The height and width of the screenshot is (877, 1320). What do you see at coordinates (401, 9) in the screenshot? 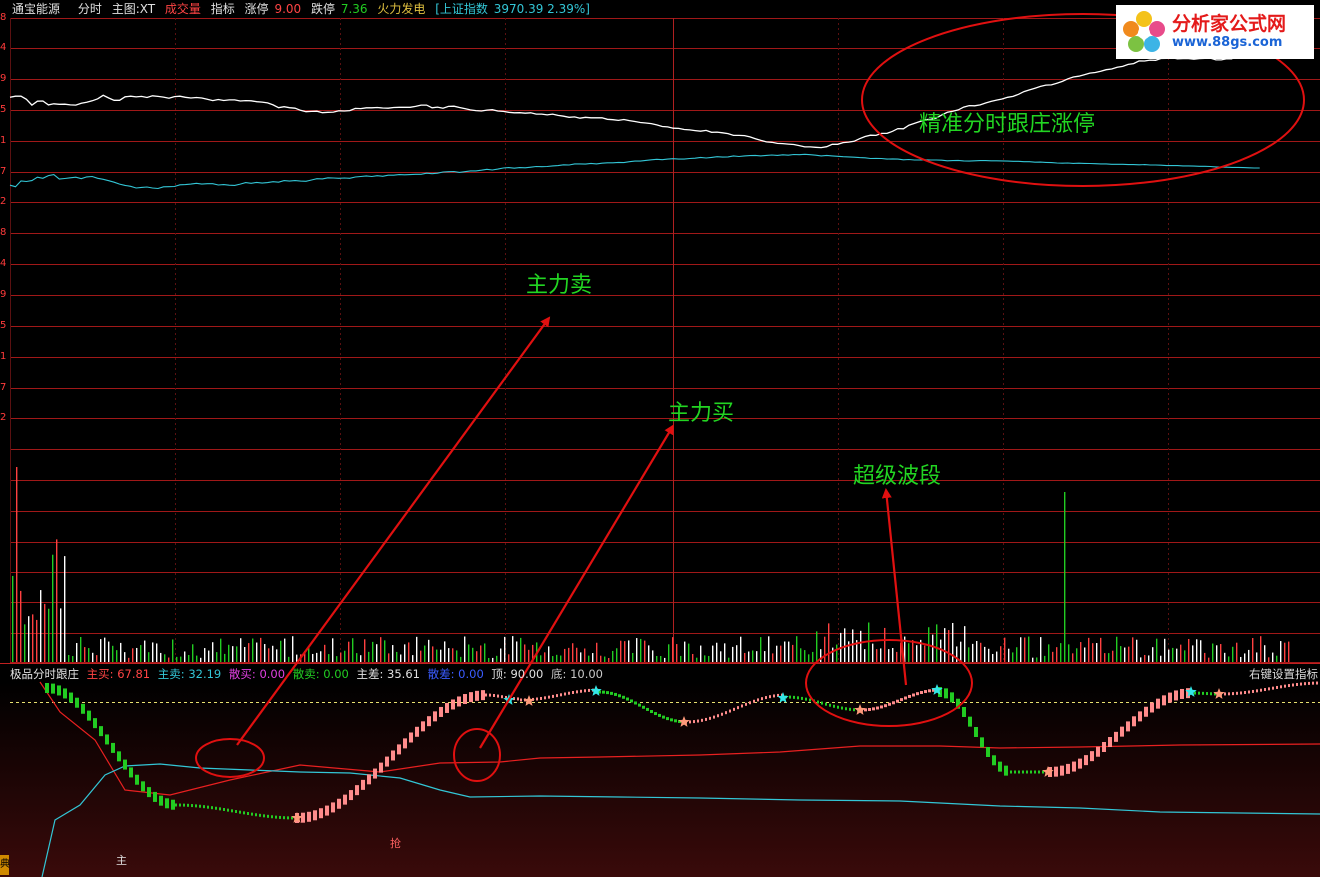
I see `sector-label: 火力发电` at bounding box center [401, 9].